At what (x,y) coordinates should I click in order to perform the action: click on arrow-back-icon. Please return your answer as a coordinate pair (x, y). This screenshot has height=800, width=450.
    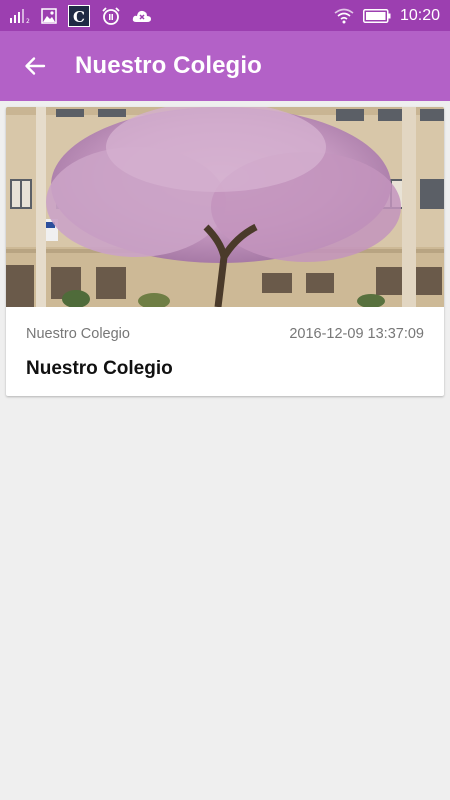
    Looking at the image, I should click on (35, 66).